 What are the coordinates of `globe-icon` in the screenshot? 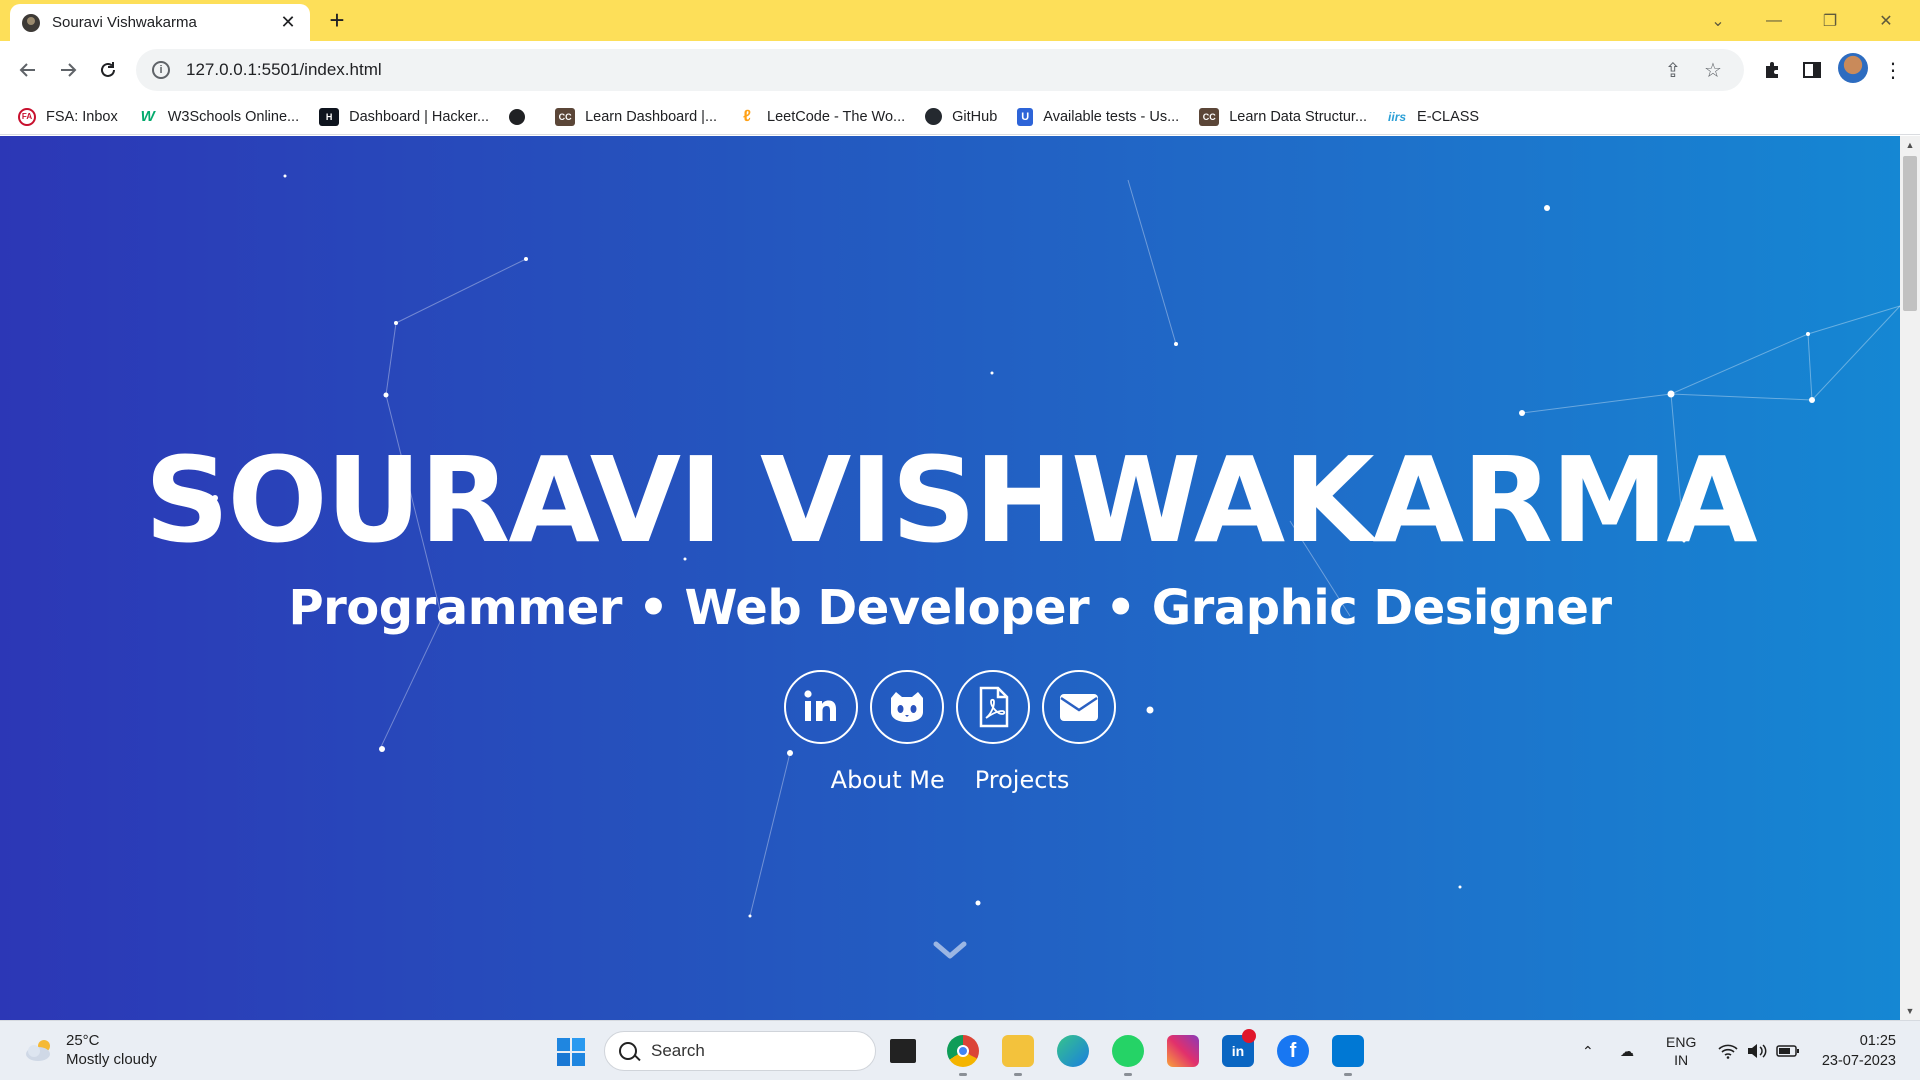 It's located at (517, 116).